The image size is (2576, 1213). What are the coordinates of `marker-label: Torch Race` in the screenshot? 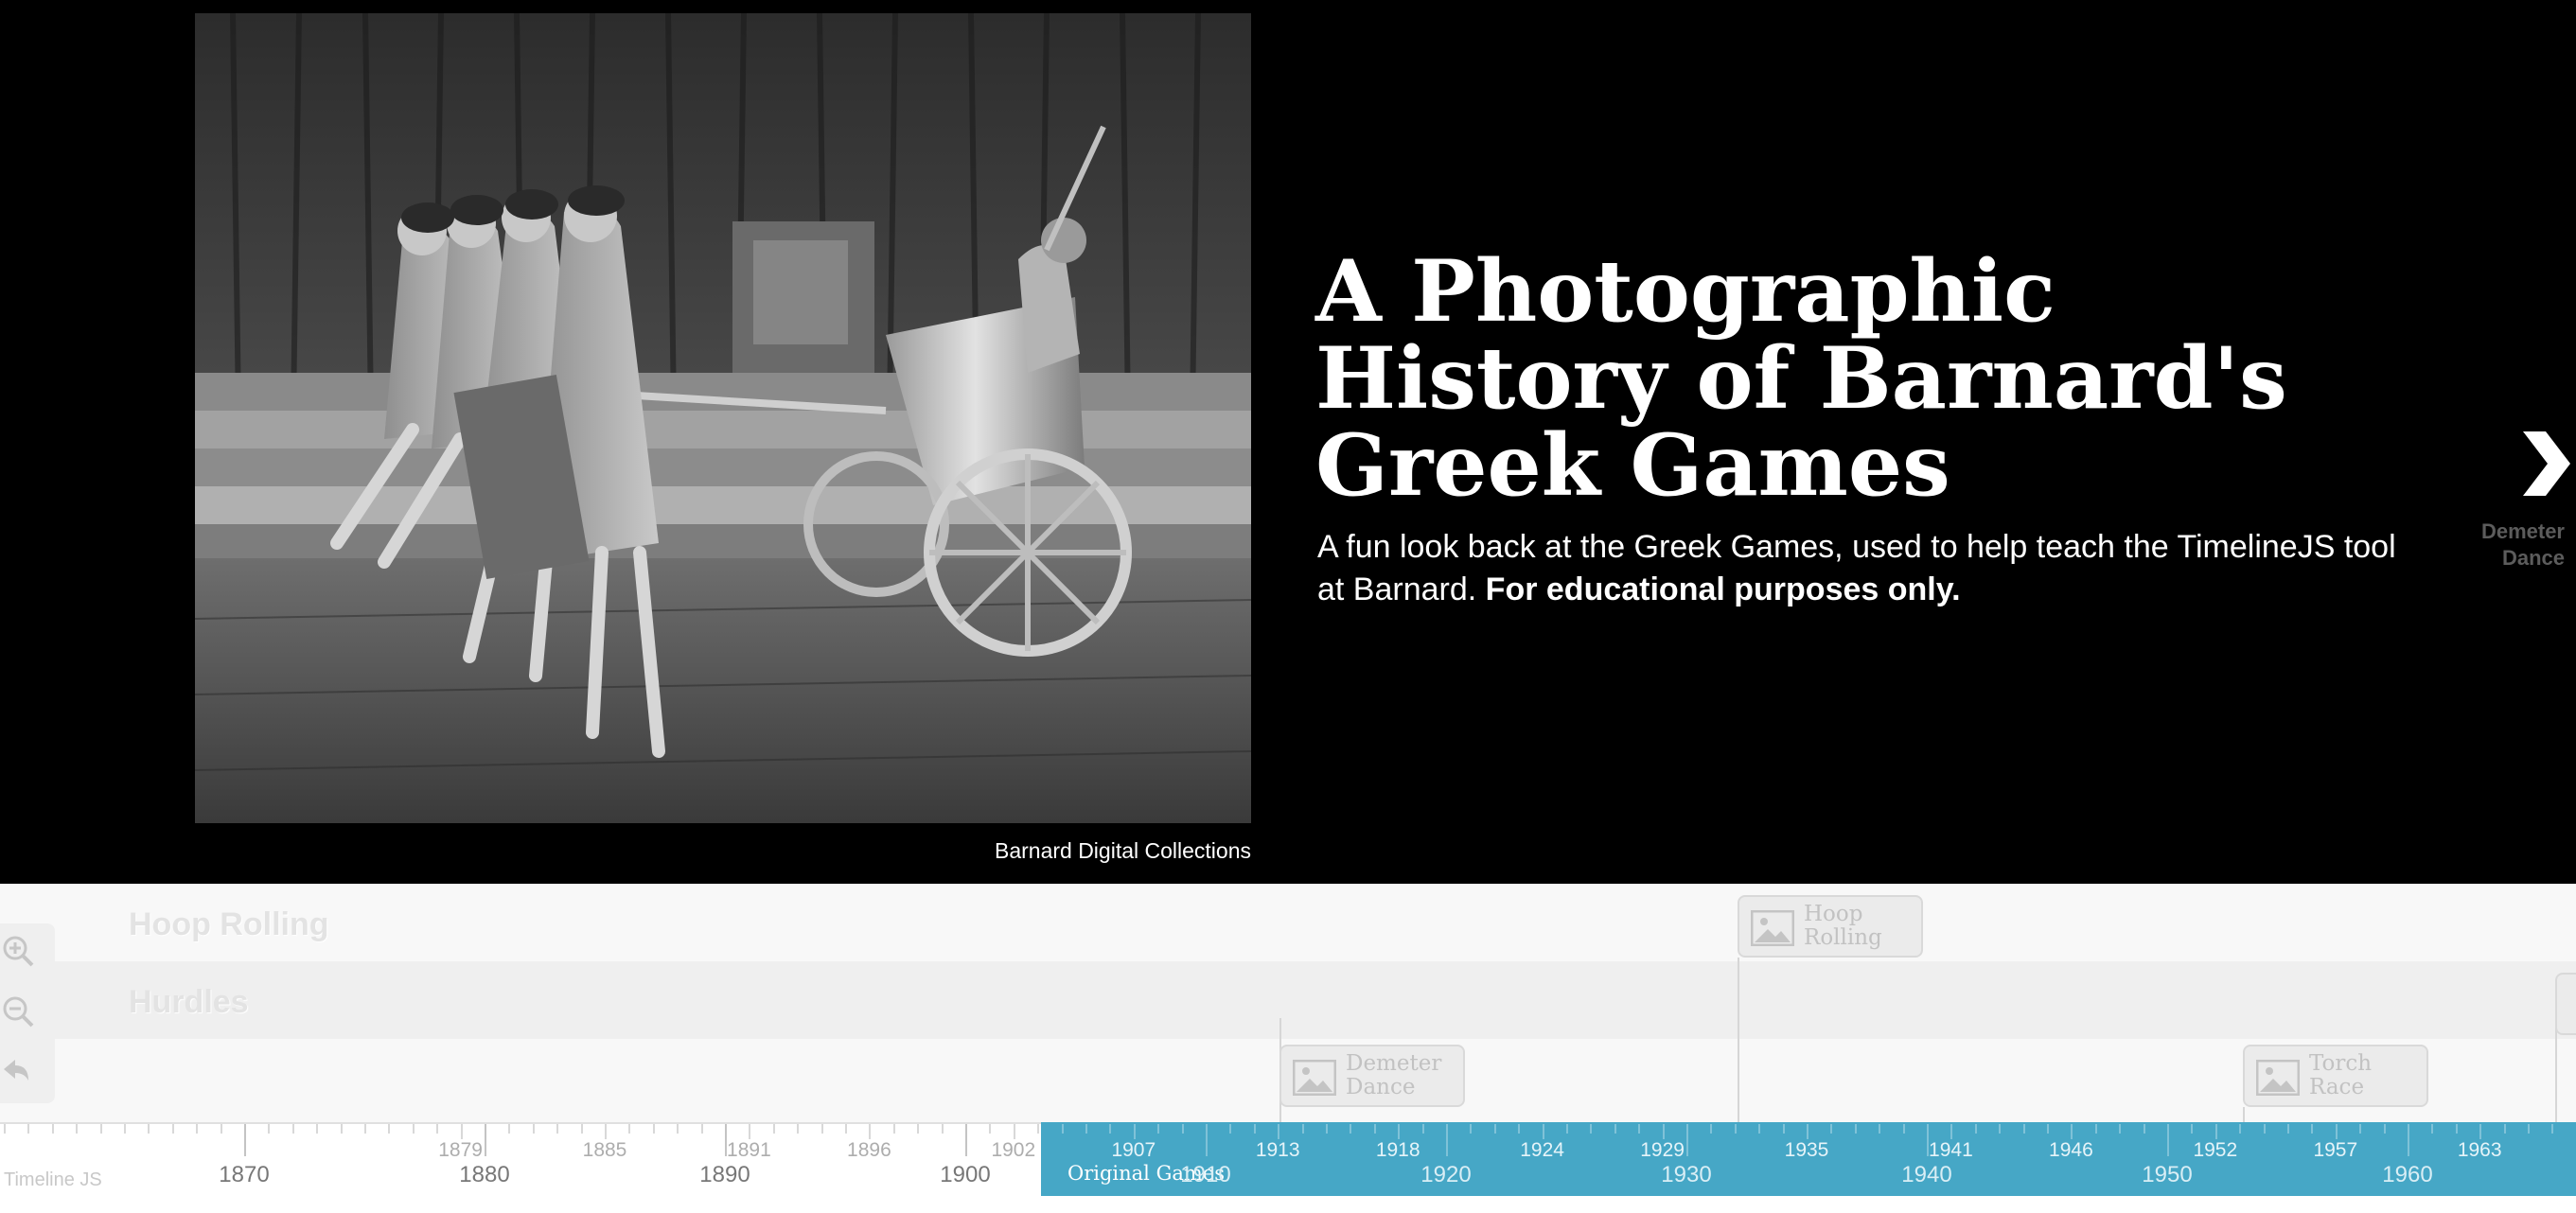 It's located at (2341, 1075).